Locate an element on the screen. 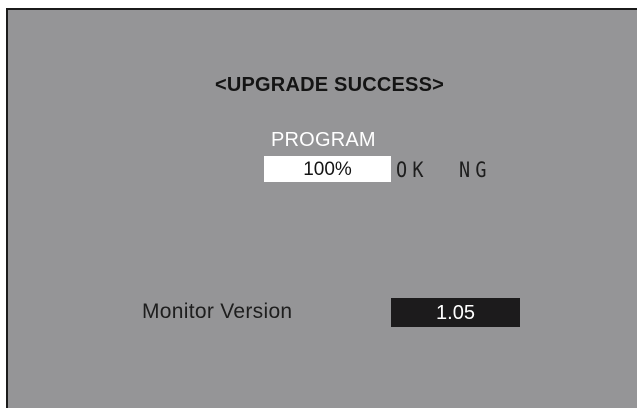  program-progress-bar: 100% is located at coordinates (327, 169).